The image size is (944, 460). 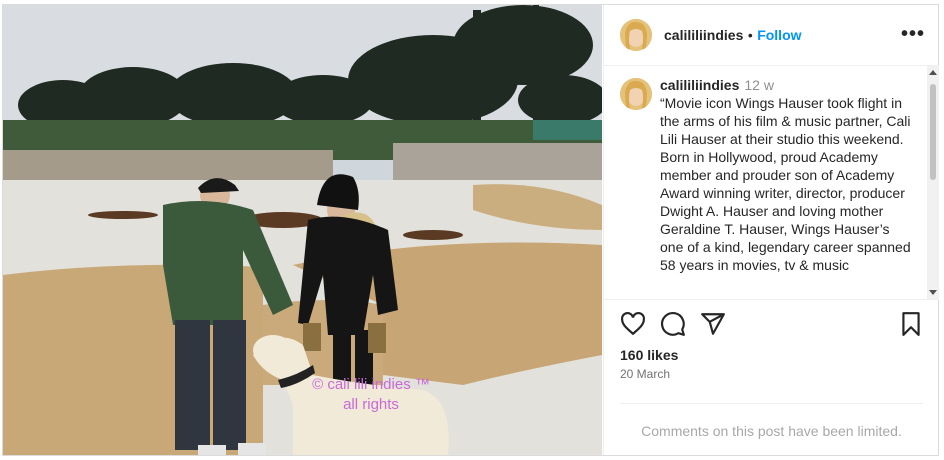 I want to click on post-age: 12 w, so click(x=759, y=85).